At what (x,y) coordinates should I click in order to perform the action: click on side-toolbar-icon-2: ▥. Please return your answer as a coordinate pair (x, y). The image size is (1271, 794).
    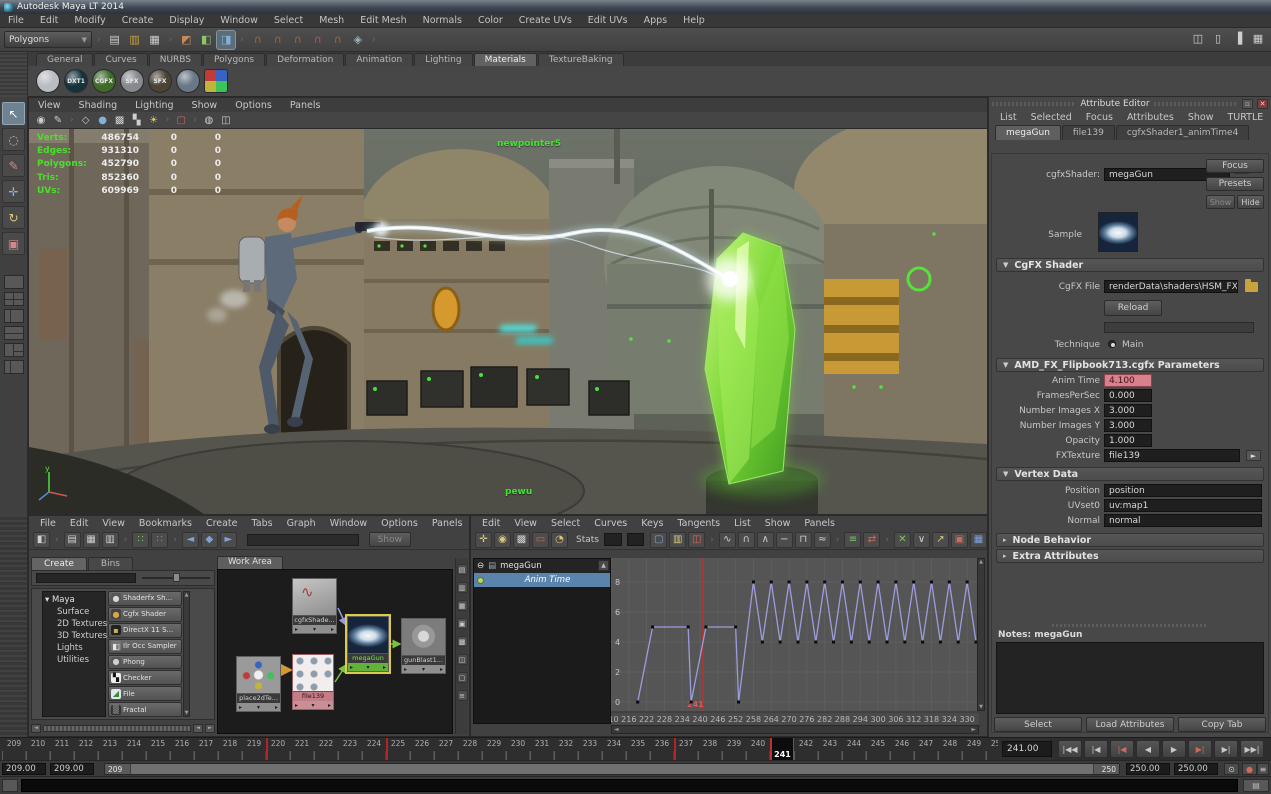
    Looking at the image, I should click on (462, 587).